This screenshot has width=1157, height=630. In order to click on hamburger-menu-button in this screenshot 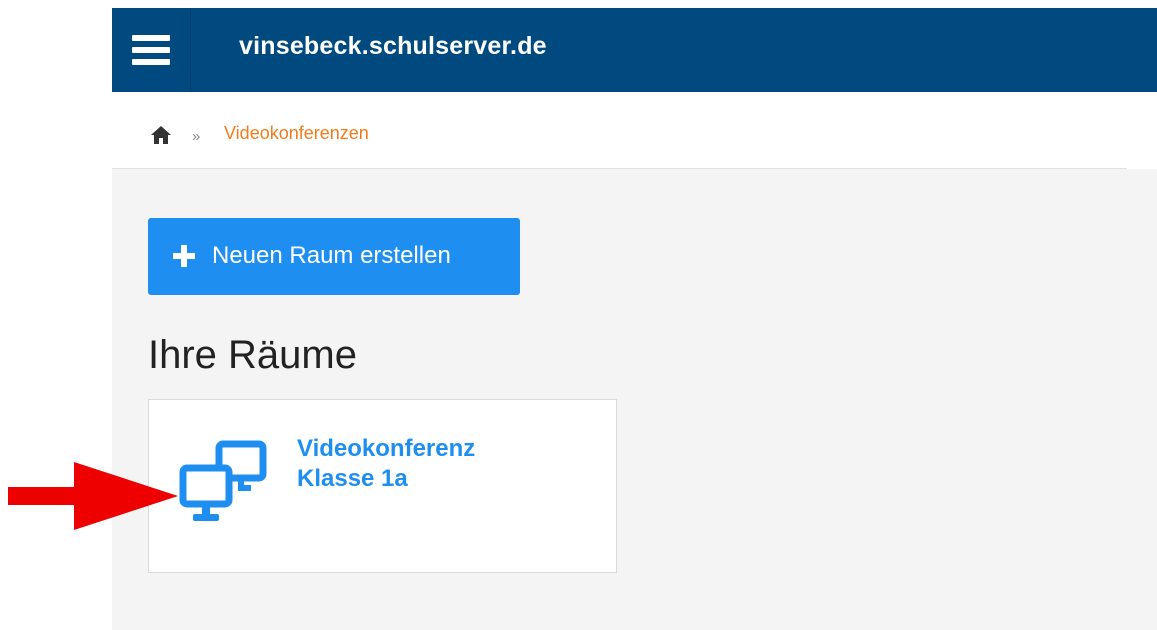, I will do `click(151, 50)`.